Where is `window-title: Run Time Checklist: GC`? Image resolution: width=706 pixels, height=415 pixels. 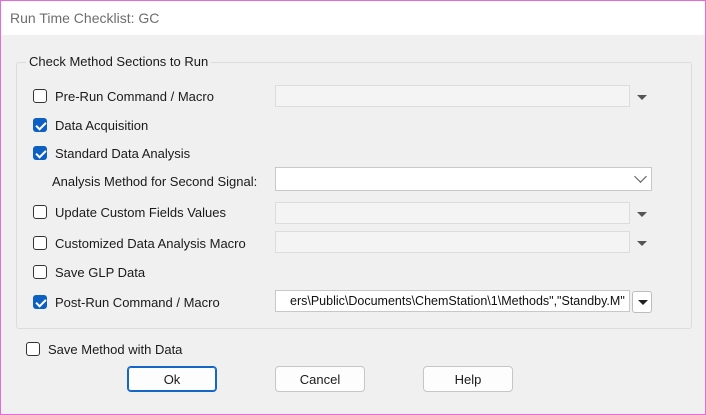
window-title: Run Time Checklist: GC is located at coordinates (85, 18).